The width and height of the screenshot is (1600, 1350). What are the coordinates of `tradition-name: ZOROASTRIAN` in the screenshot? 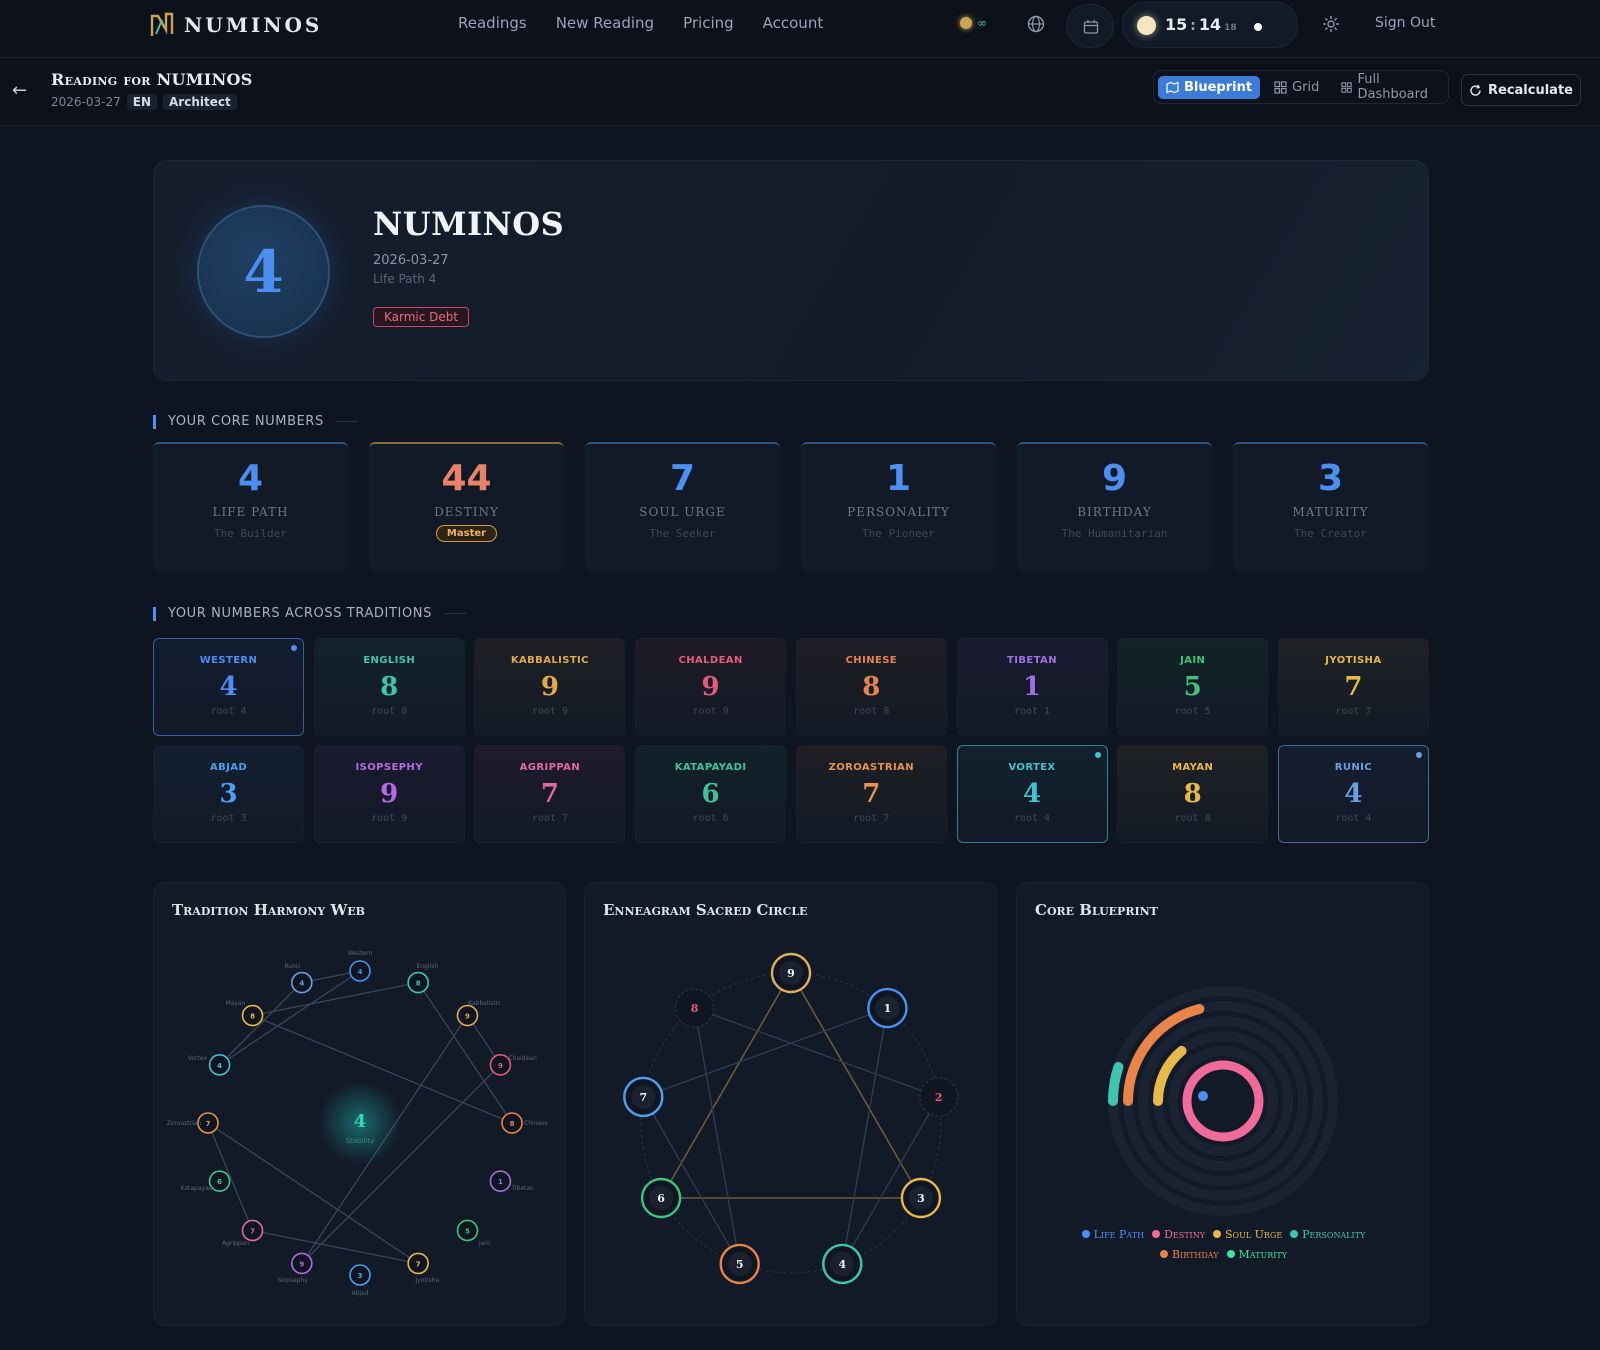 It's located at (871, 767).